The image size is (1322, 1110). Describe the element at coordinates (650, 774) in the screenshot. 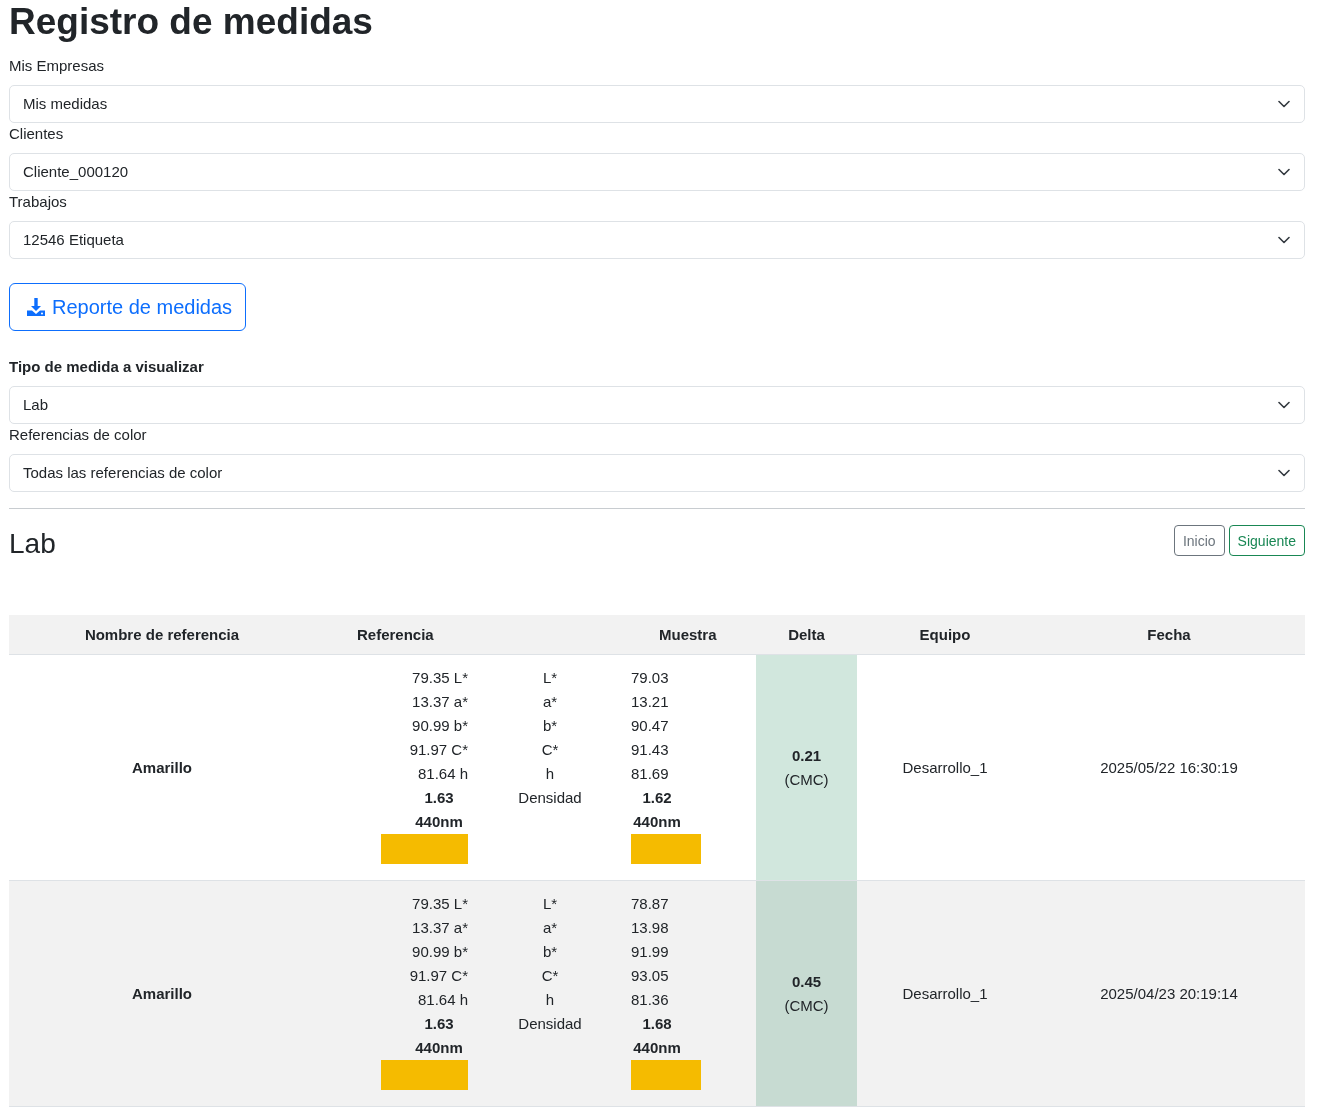

I see `sample-value: 81.69` at that location.